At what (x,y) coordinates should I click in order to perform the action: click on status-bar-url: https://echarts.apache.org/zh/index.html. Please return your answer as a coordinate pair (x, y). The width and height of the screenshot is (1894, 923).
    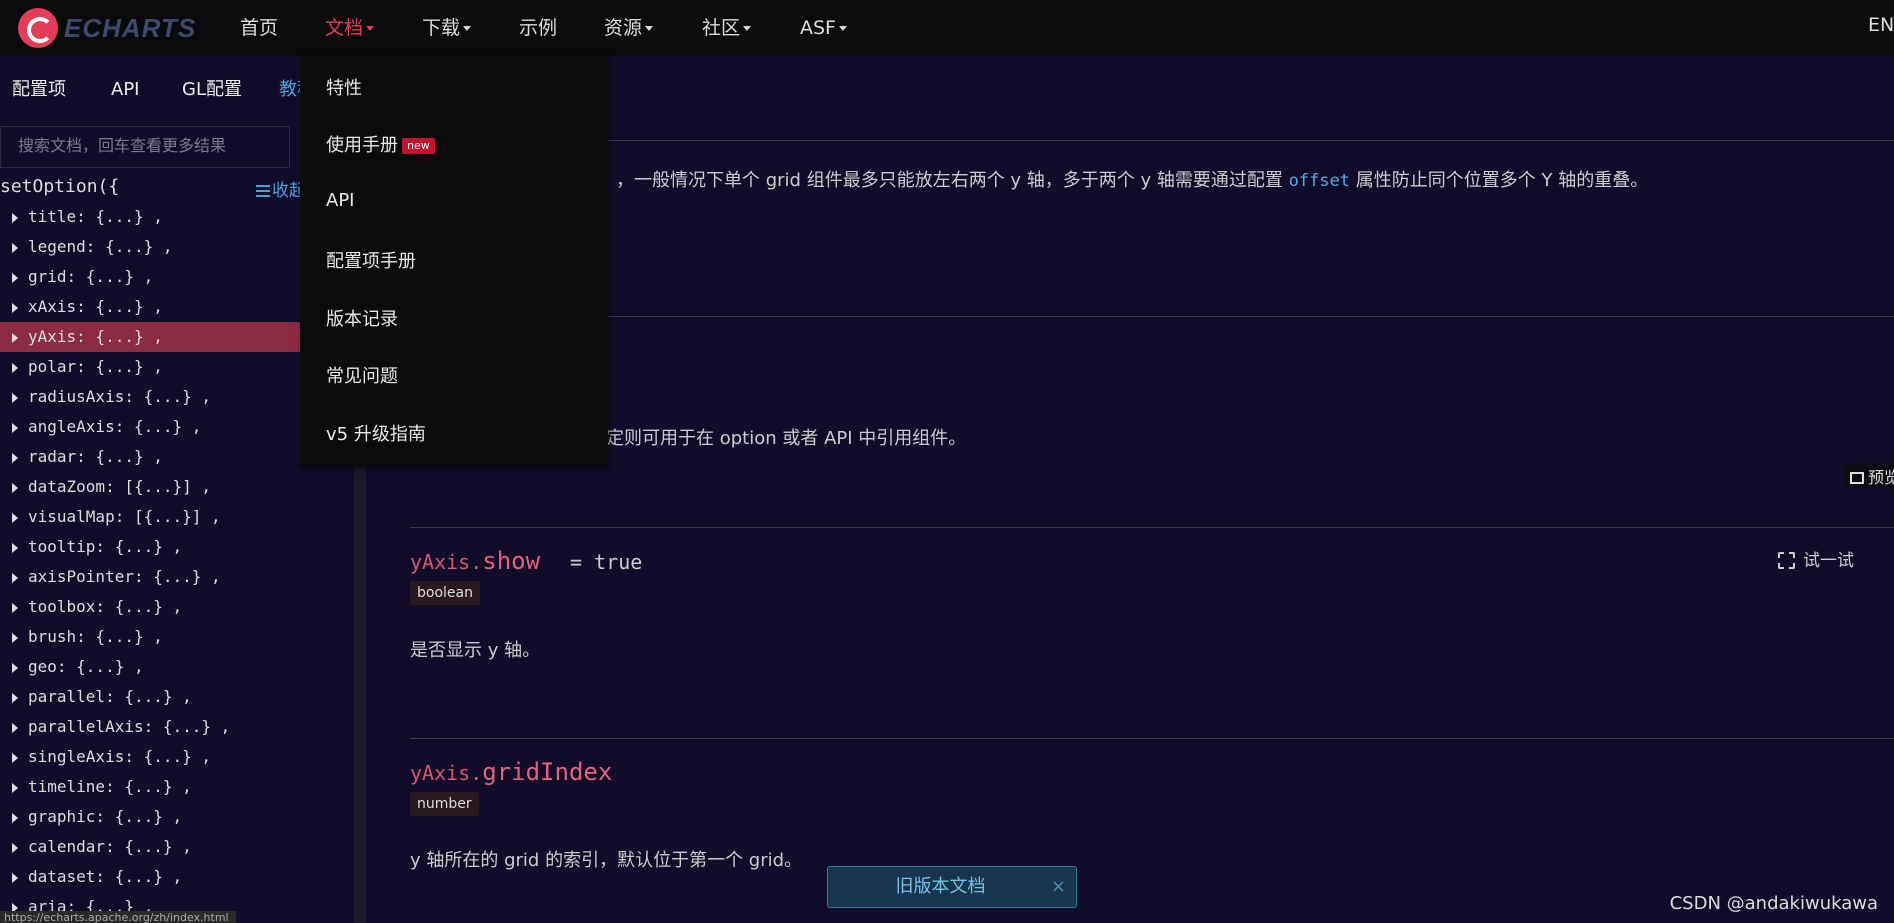
    Looking at the image, I should click on (118, 917).